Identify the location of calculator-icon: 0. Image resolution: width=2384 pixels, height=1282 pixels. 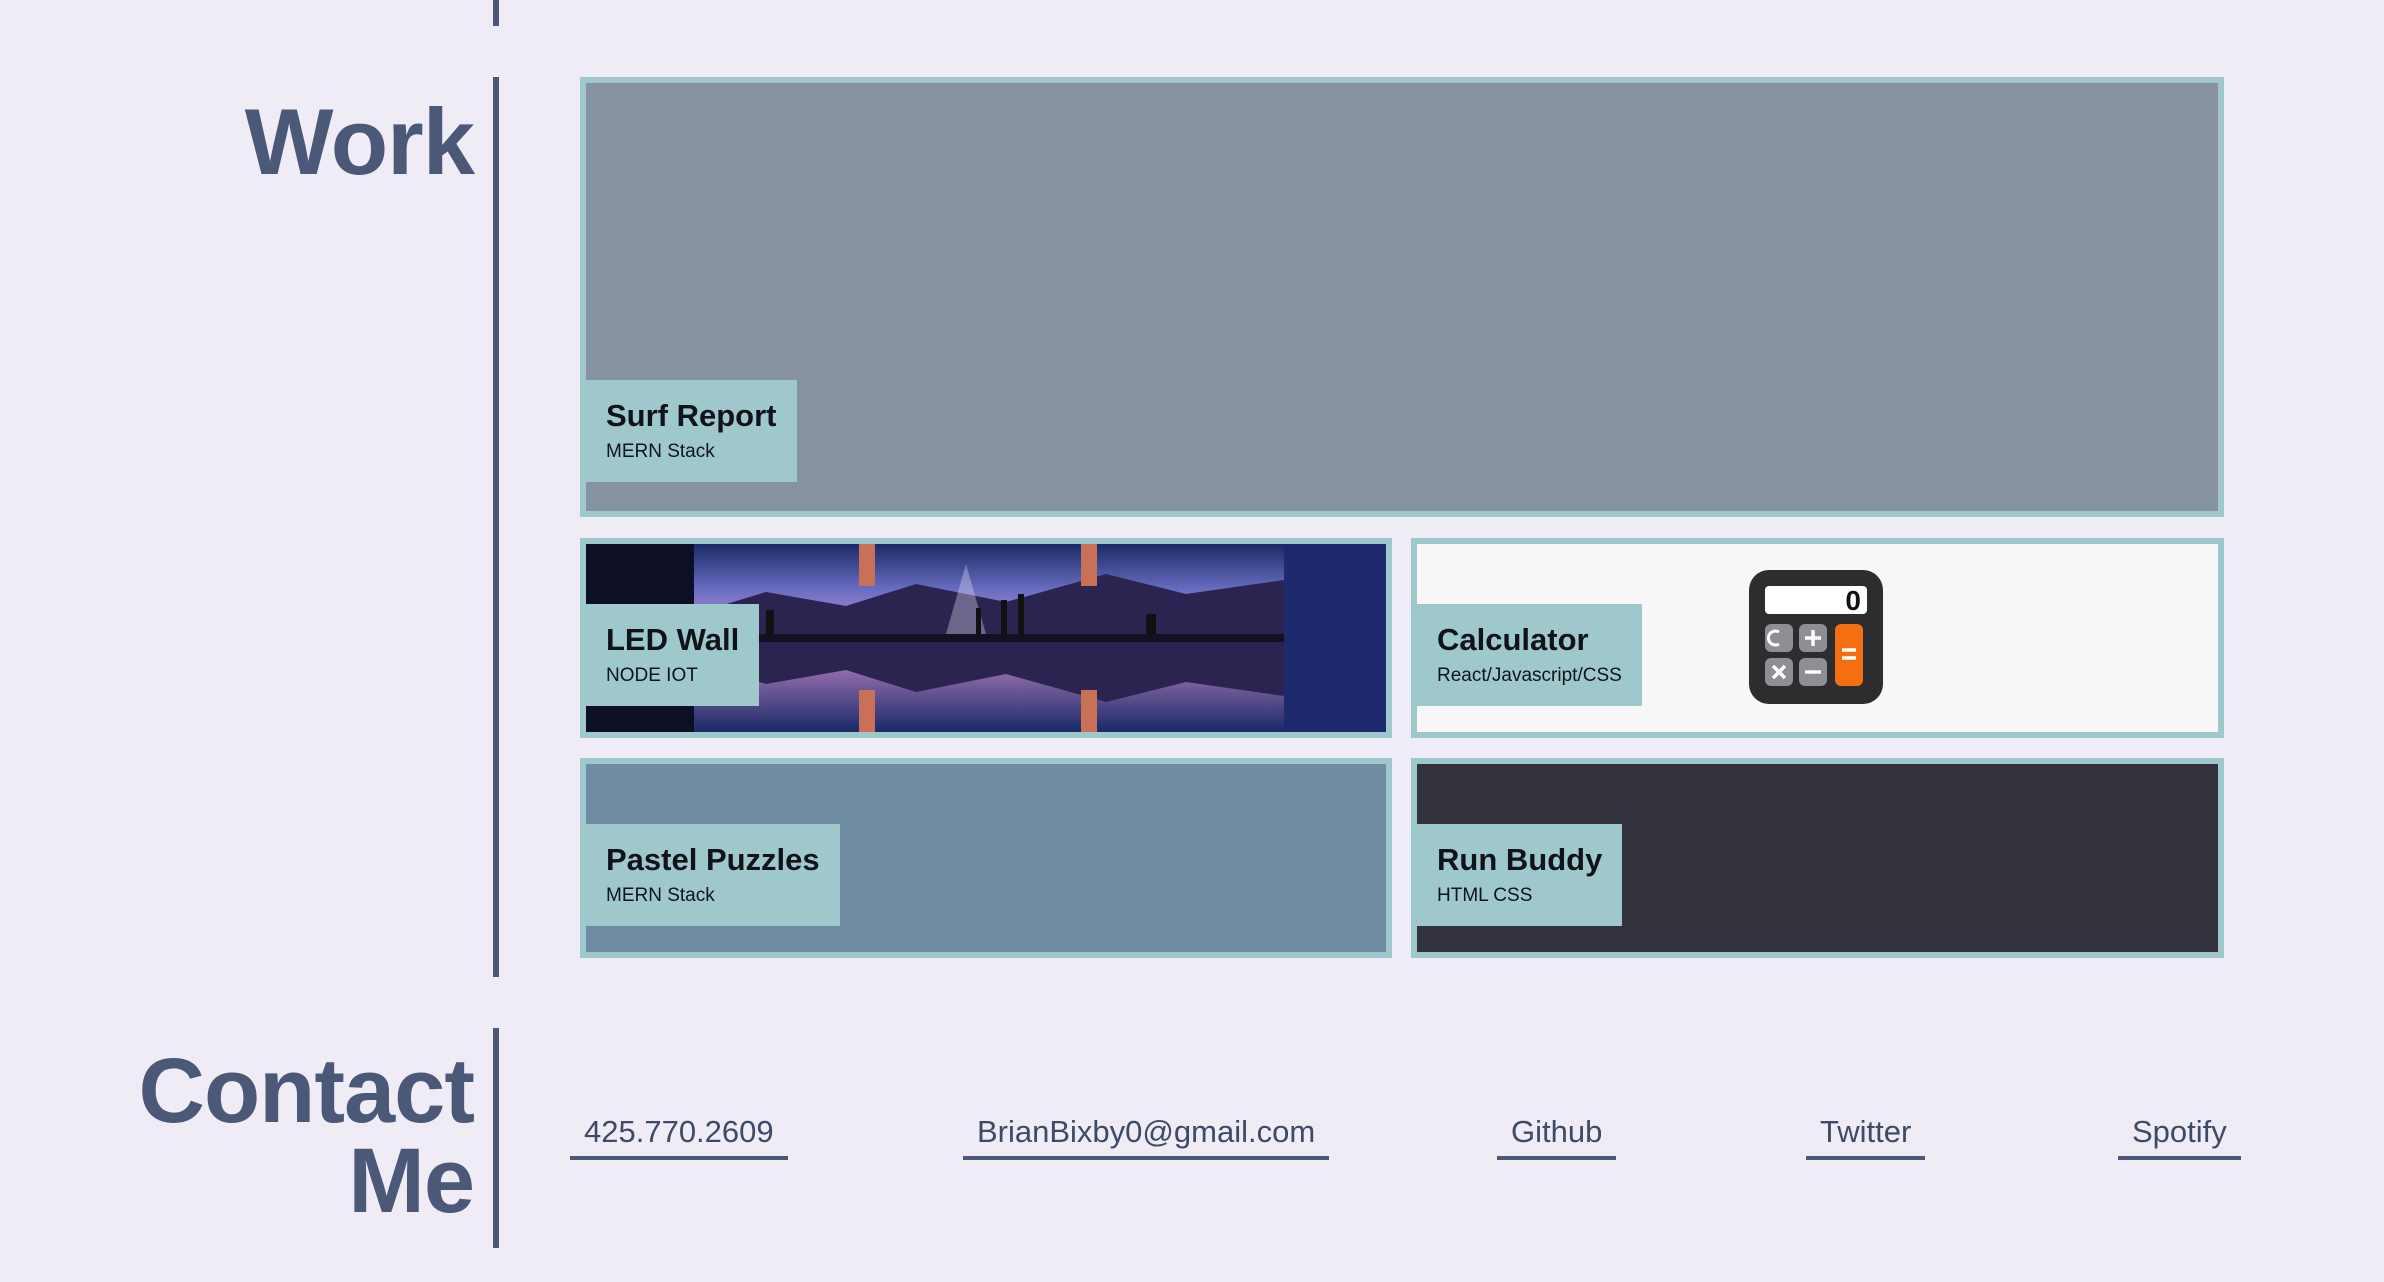
(1816, 637).